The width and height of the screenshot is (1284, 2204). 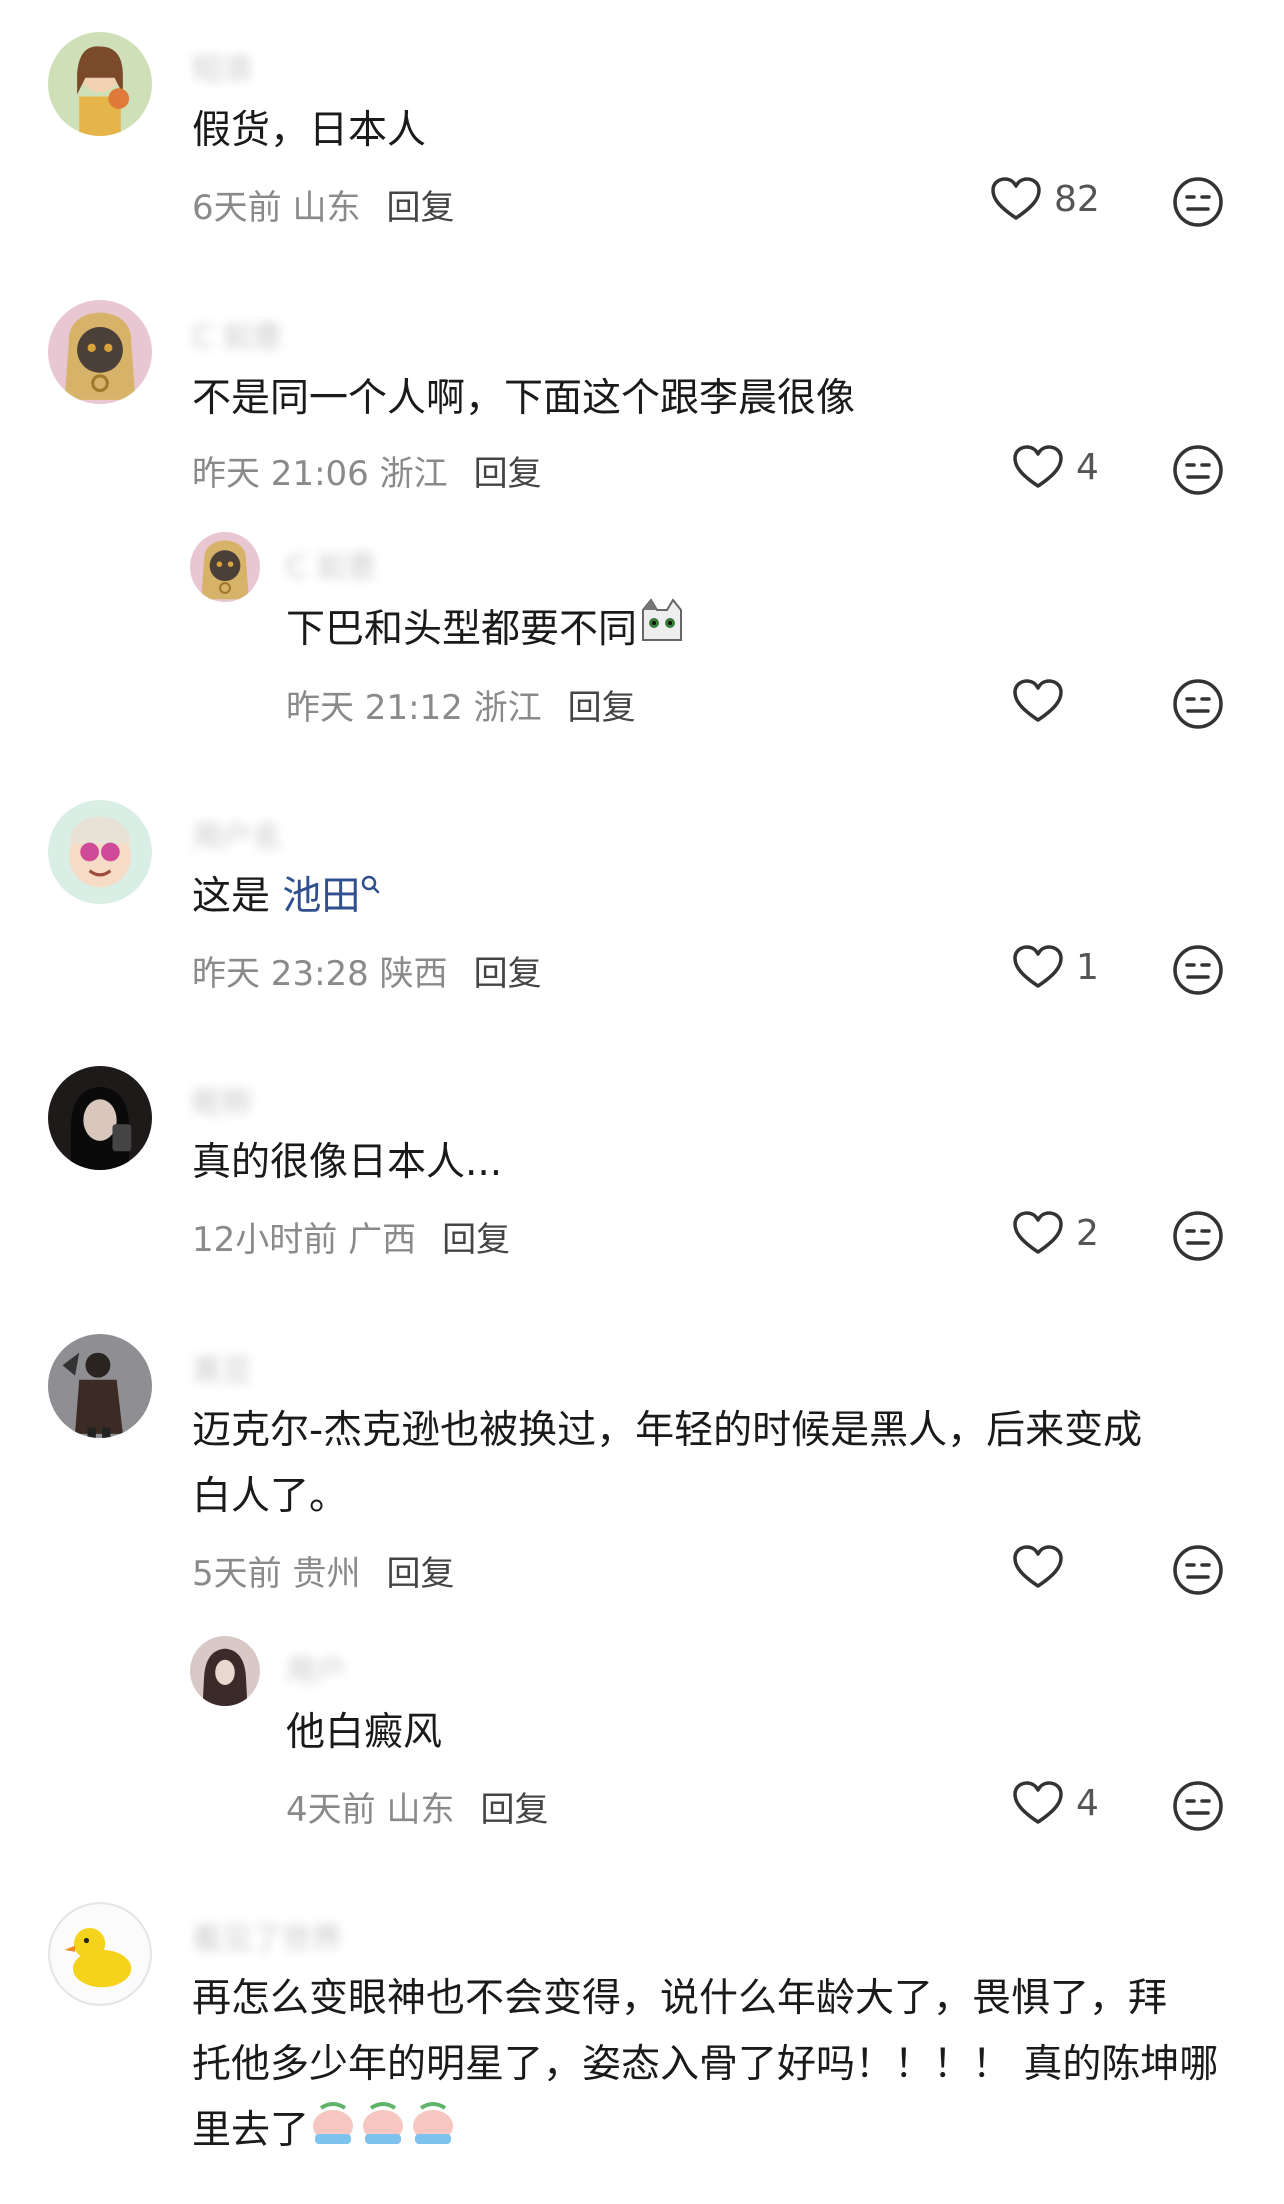 What do you see at coordinates (705, 2064) in the screenshot?
I see `comment-text-line-2: 托他多少年的明星了，姿态入骨了好吗！！！！ 真的陈坤哪` at bounding box center [705, 2064].